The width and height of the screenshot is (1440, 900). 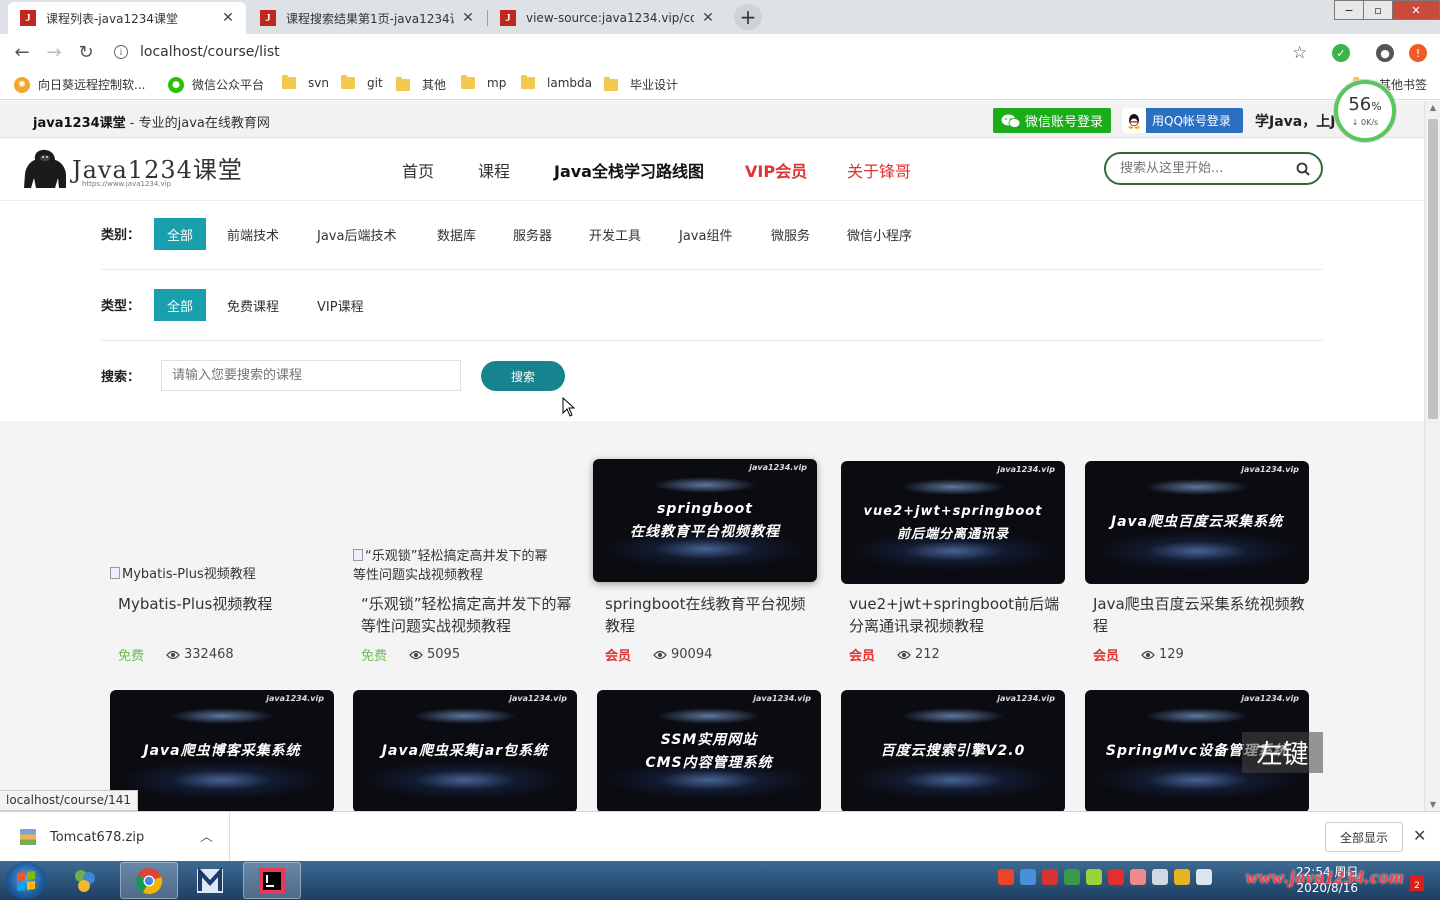 What do you see at coordinates (54, 52) in the screenshot?
I see `forward-arrow-icon: →` at bounding box center [54, 52].